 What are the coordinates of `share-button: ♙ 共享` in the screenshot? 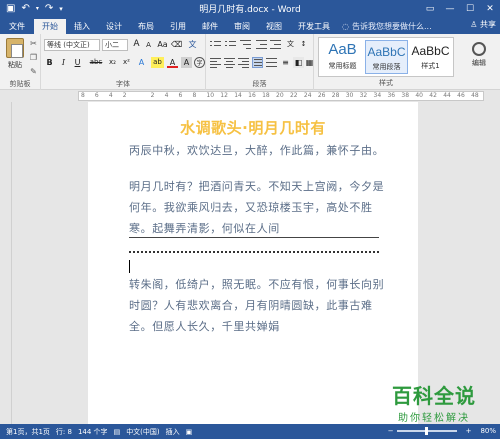 It's located at (483, 24).